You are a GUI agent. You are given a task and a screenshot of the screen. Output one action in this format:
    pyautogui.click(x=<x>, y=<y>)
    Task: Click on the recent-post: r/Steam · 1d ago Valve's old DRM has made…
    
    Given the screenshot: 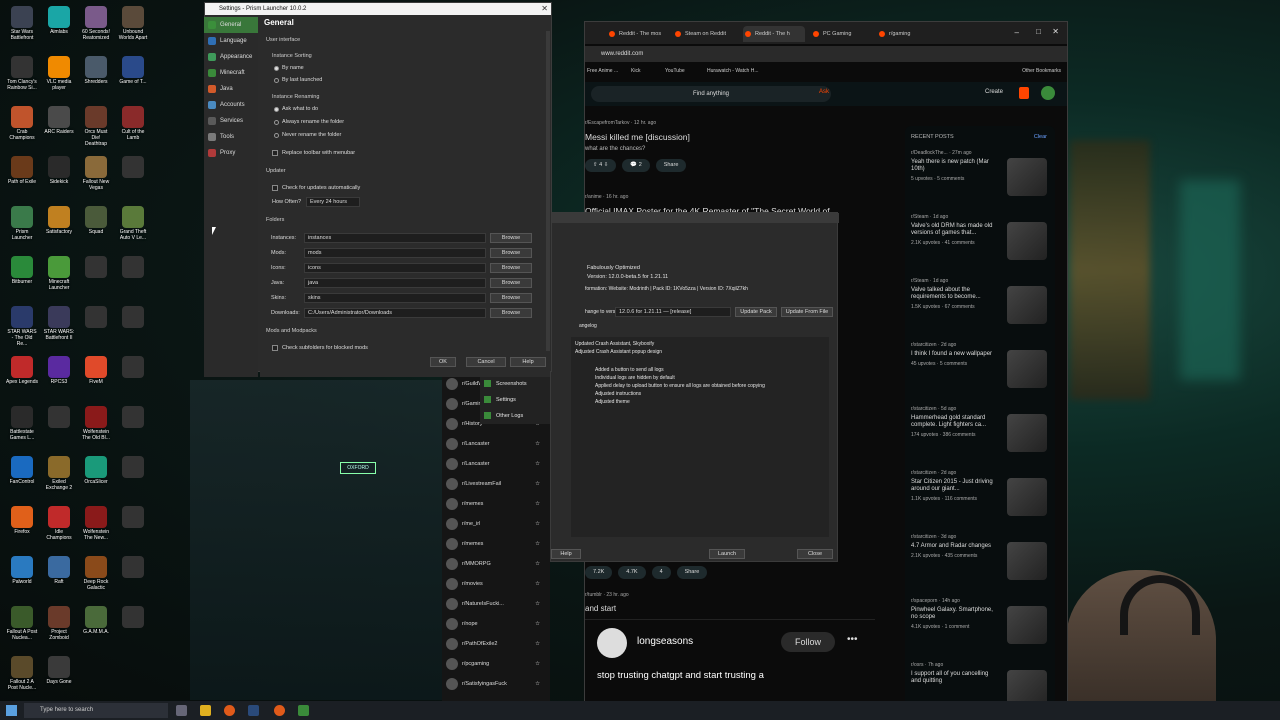 What is the action you would take?
    pyautogui.click(x=981, y=244)
    